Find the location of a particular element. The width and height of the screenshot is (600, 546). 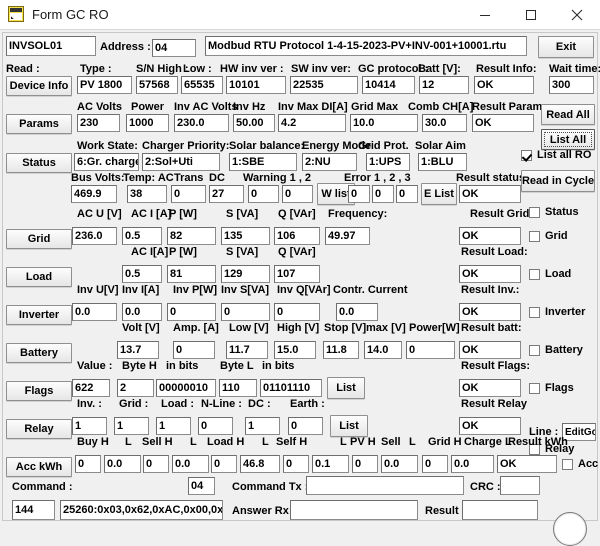

error-1-field: 0 is located at coordinates (359, 194).